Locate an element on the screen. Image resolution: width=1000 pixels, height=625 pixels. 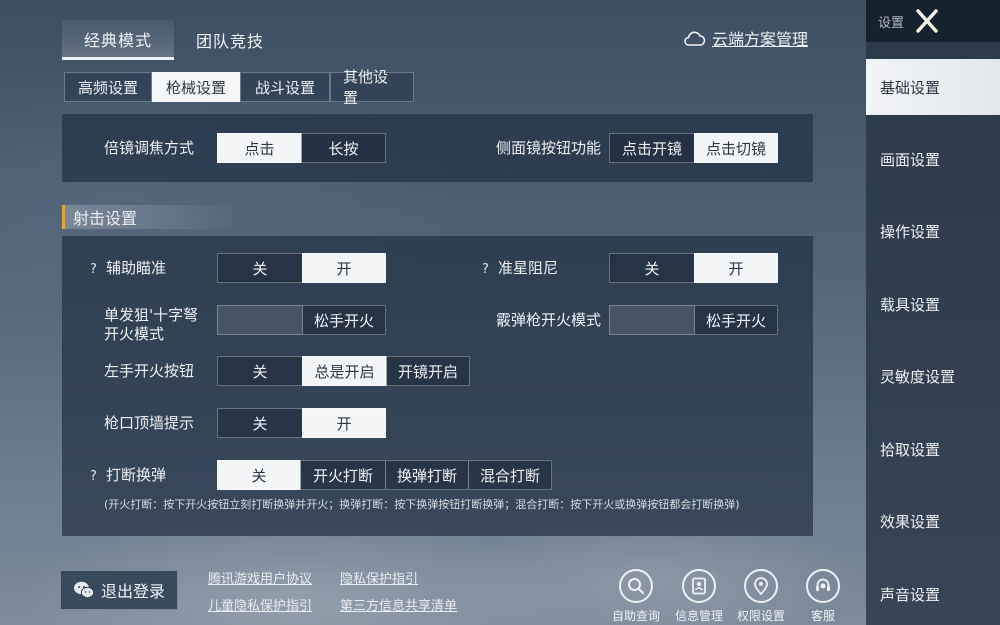
logout-button: 退出登录 is located at coordinates (119, 590).